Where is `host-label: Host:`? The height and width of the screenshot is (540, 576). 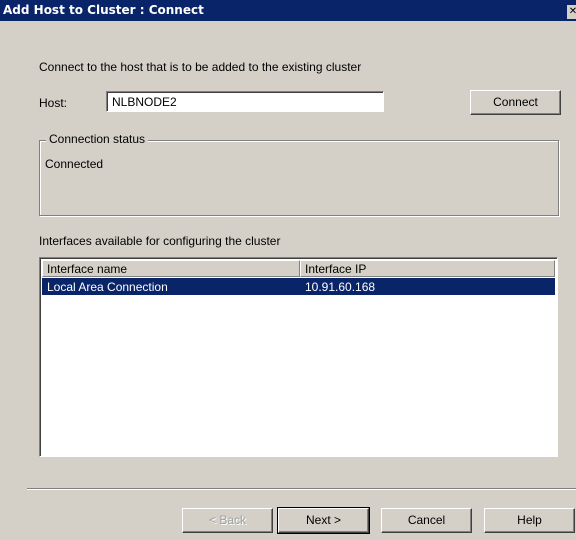 host-label: Host: is located at coordinates (53, 103).